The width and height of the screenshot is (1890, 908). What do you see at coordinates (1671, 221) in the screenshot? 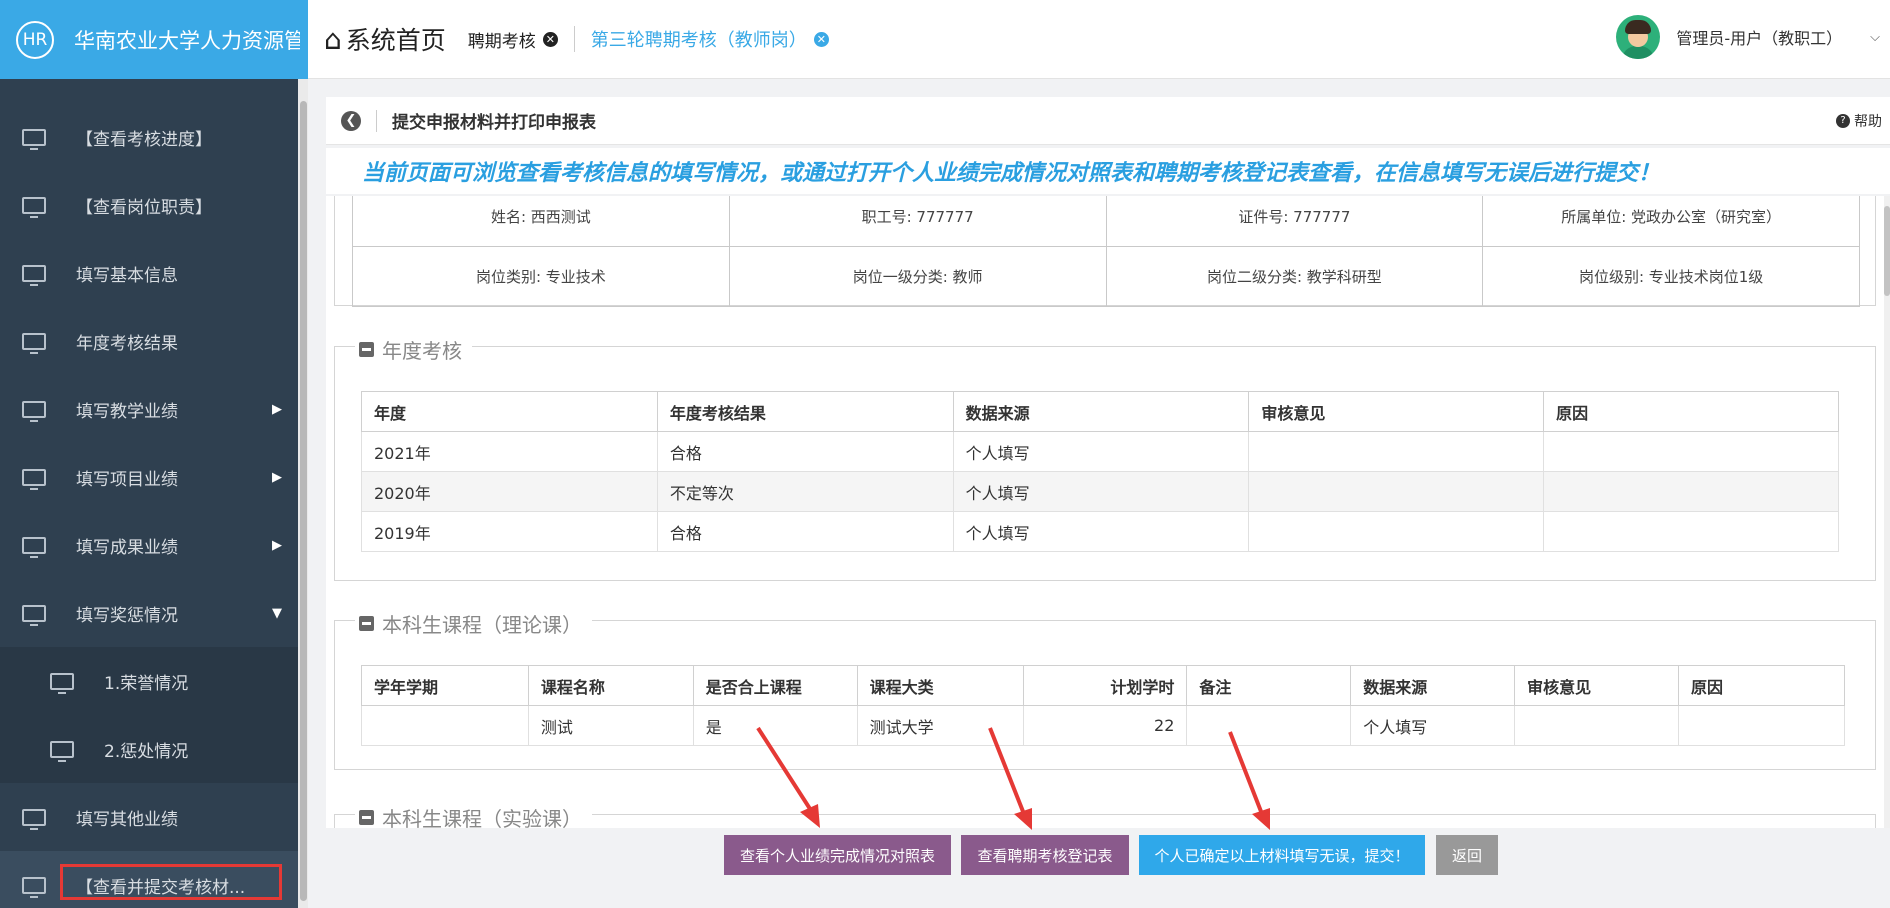
I see `info-cell: 所属单位: 党政办公室（研究室）` at bounding box center [1671, 221].